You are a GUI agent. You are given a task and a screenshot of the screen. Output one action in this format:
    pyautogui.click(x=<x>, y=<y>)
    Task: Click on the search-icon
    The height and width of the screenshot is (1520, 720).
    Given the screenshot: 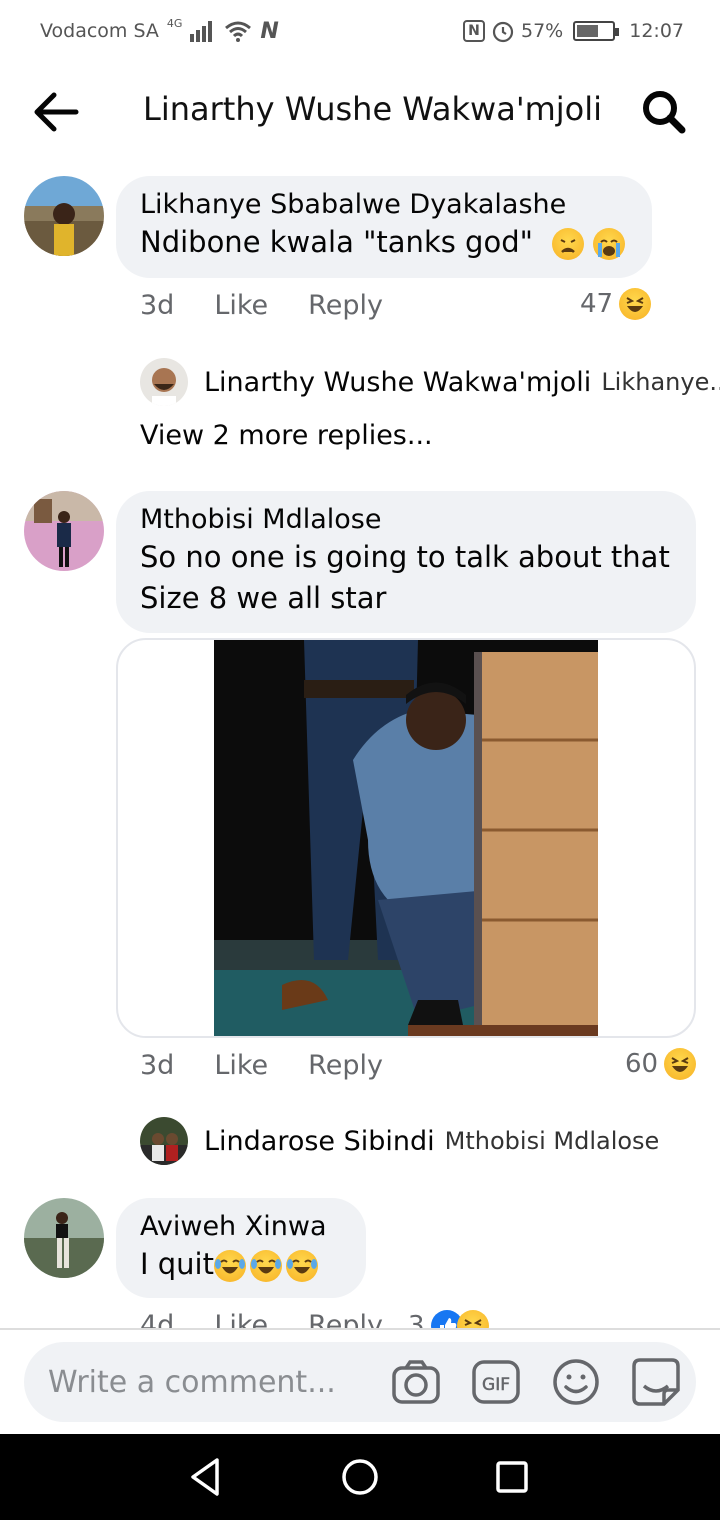 What is the action you would take?
    pyautogui.click(x=664, y=112)
    